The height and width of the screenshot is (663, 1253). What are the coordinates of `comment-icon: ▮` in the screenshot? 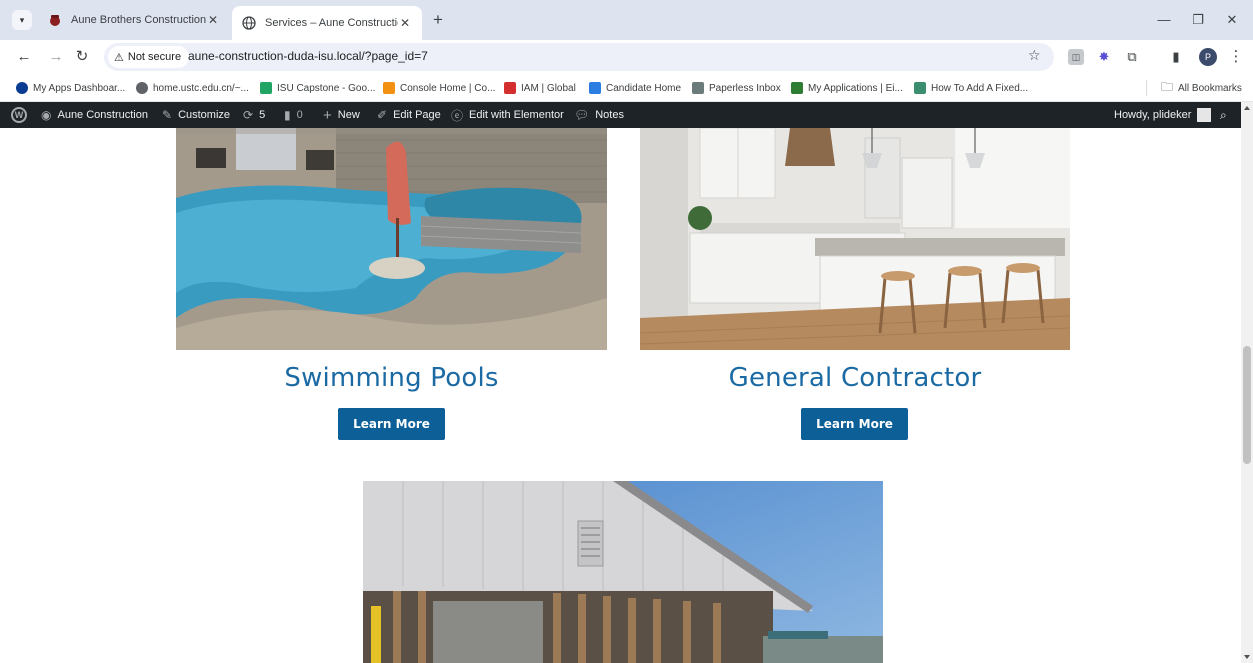 It's located at (287, 115).